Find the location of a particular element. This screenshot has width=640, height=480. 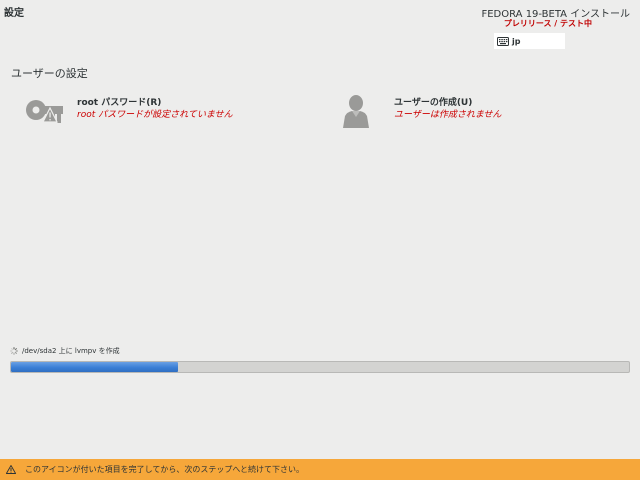

user-creation-spoke: ユーザーの作成(U) ユーザーは作成されません is located at coordinates (422, 112).